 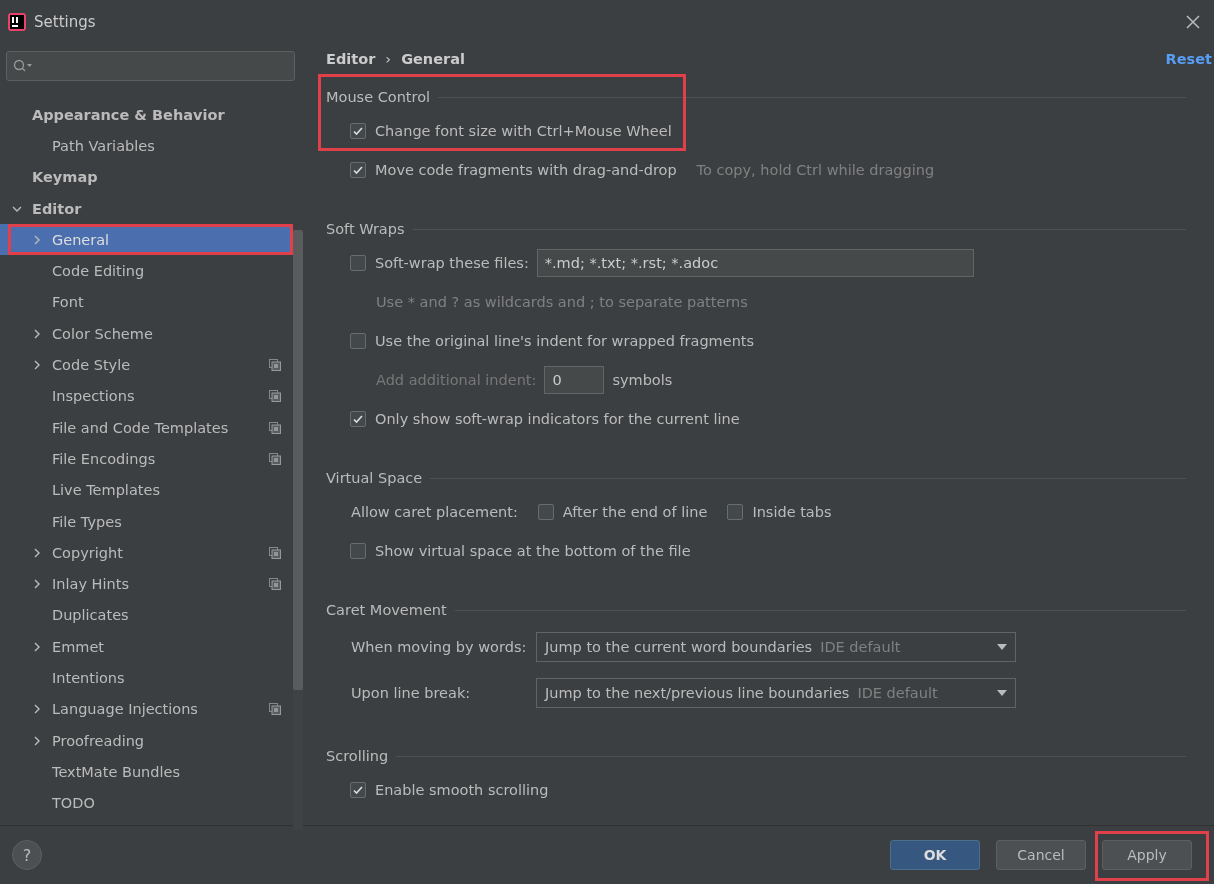 I want to click on tree-item: Path Variables, so click(x=146, y=146).